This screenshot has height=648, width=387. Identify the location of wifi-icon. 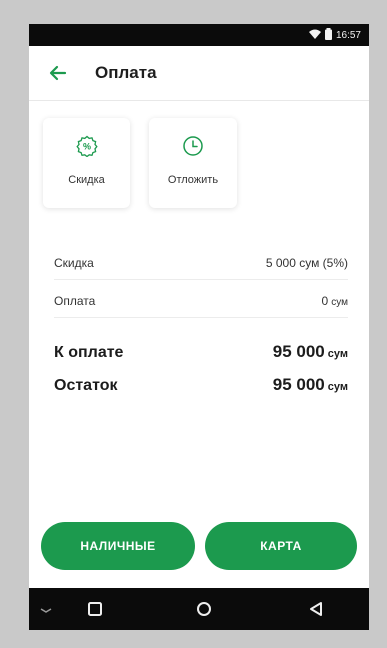
(314, 35).